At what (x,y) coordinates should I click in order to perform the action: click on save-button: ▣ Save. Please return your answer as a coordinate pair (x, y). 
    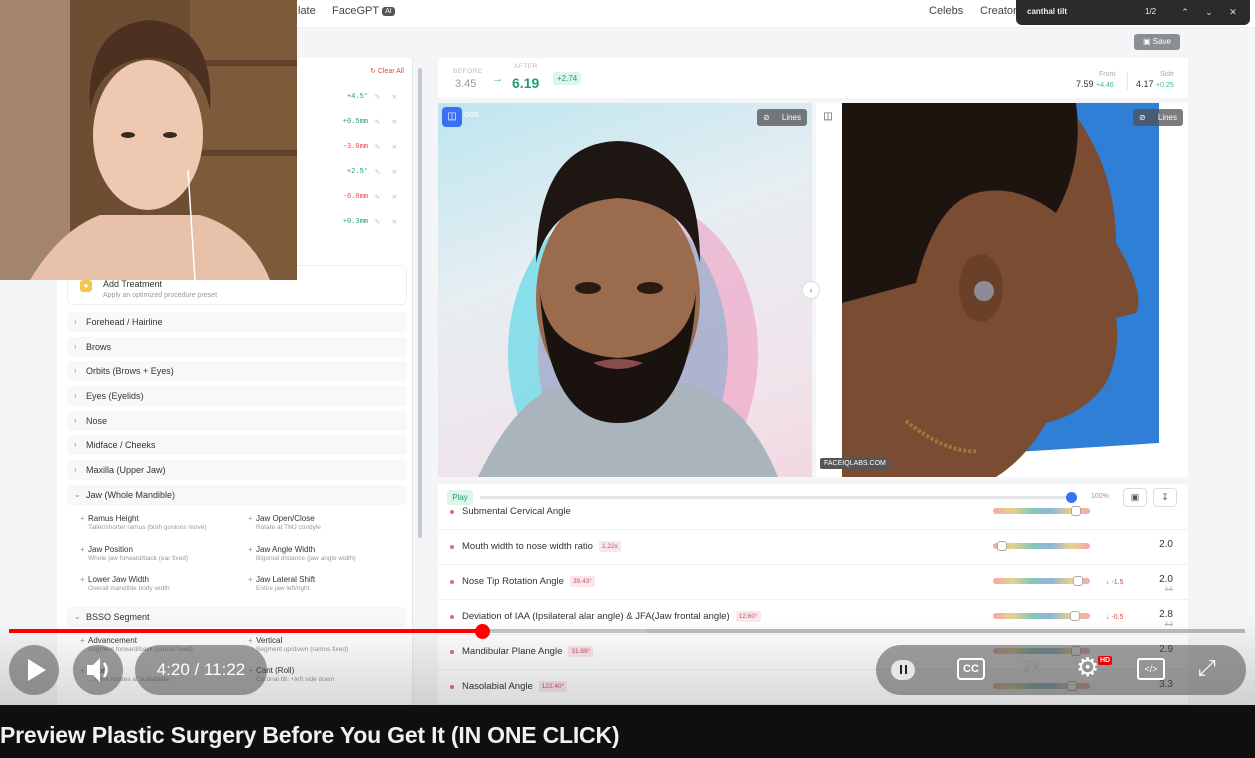
    Looking at the image, I should click on (1157, 42).